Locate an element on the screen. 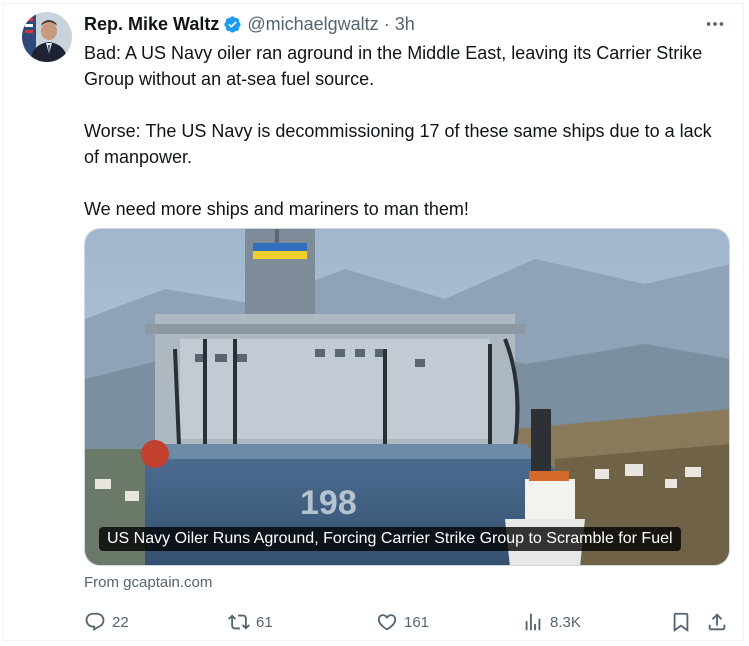 This screenshot has height=646, width=749. avatar is located at coordinates (47, 37).